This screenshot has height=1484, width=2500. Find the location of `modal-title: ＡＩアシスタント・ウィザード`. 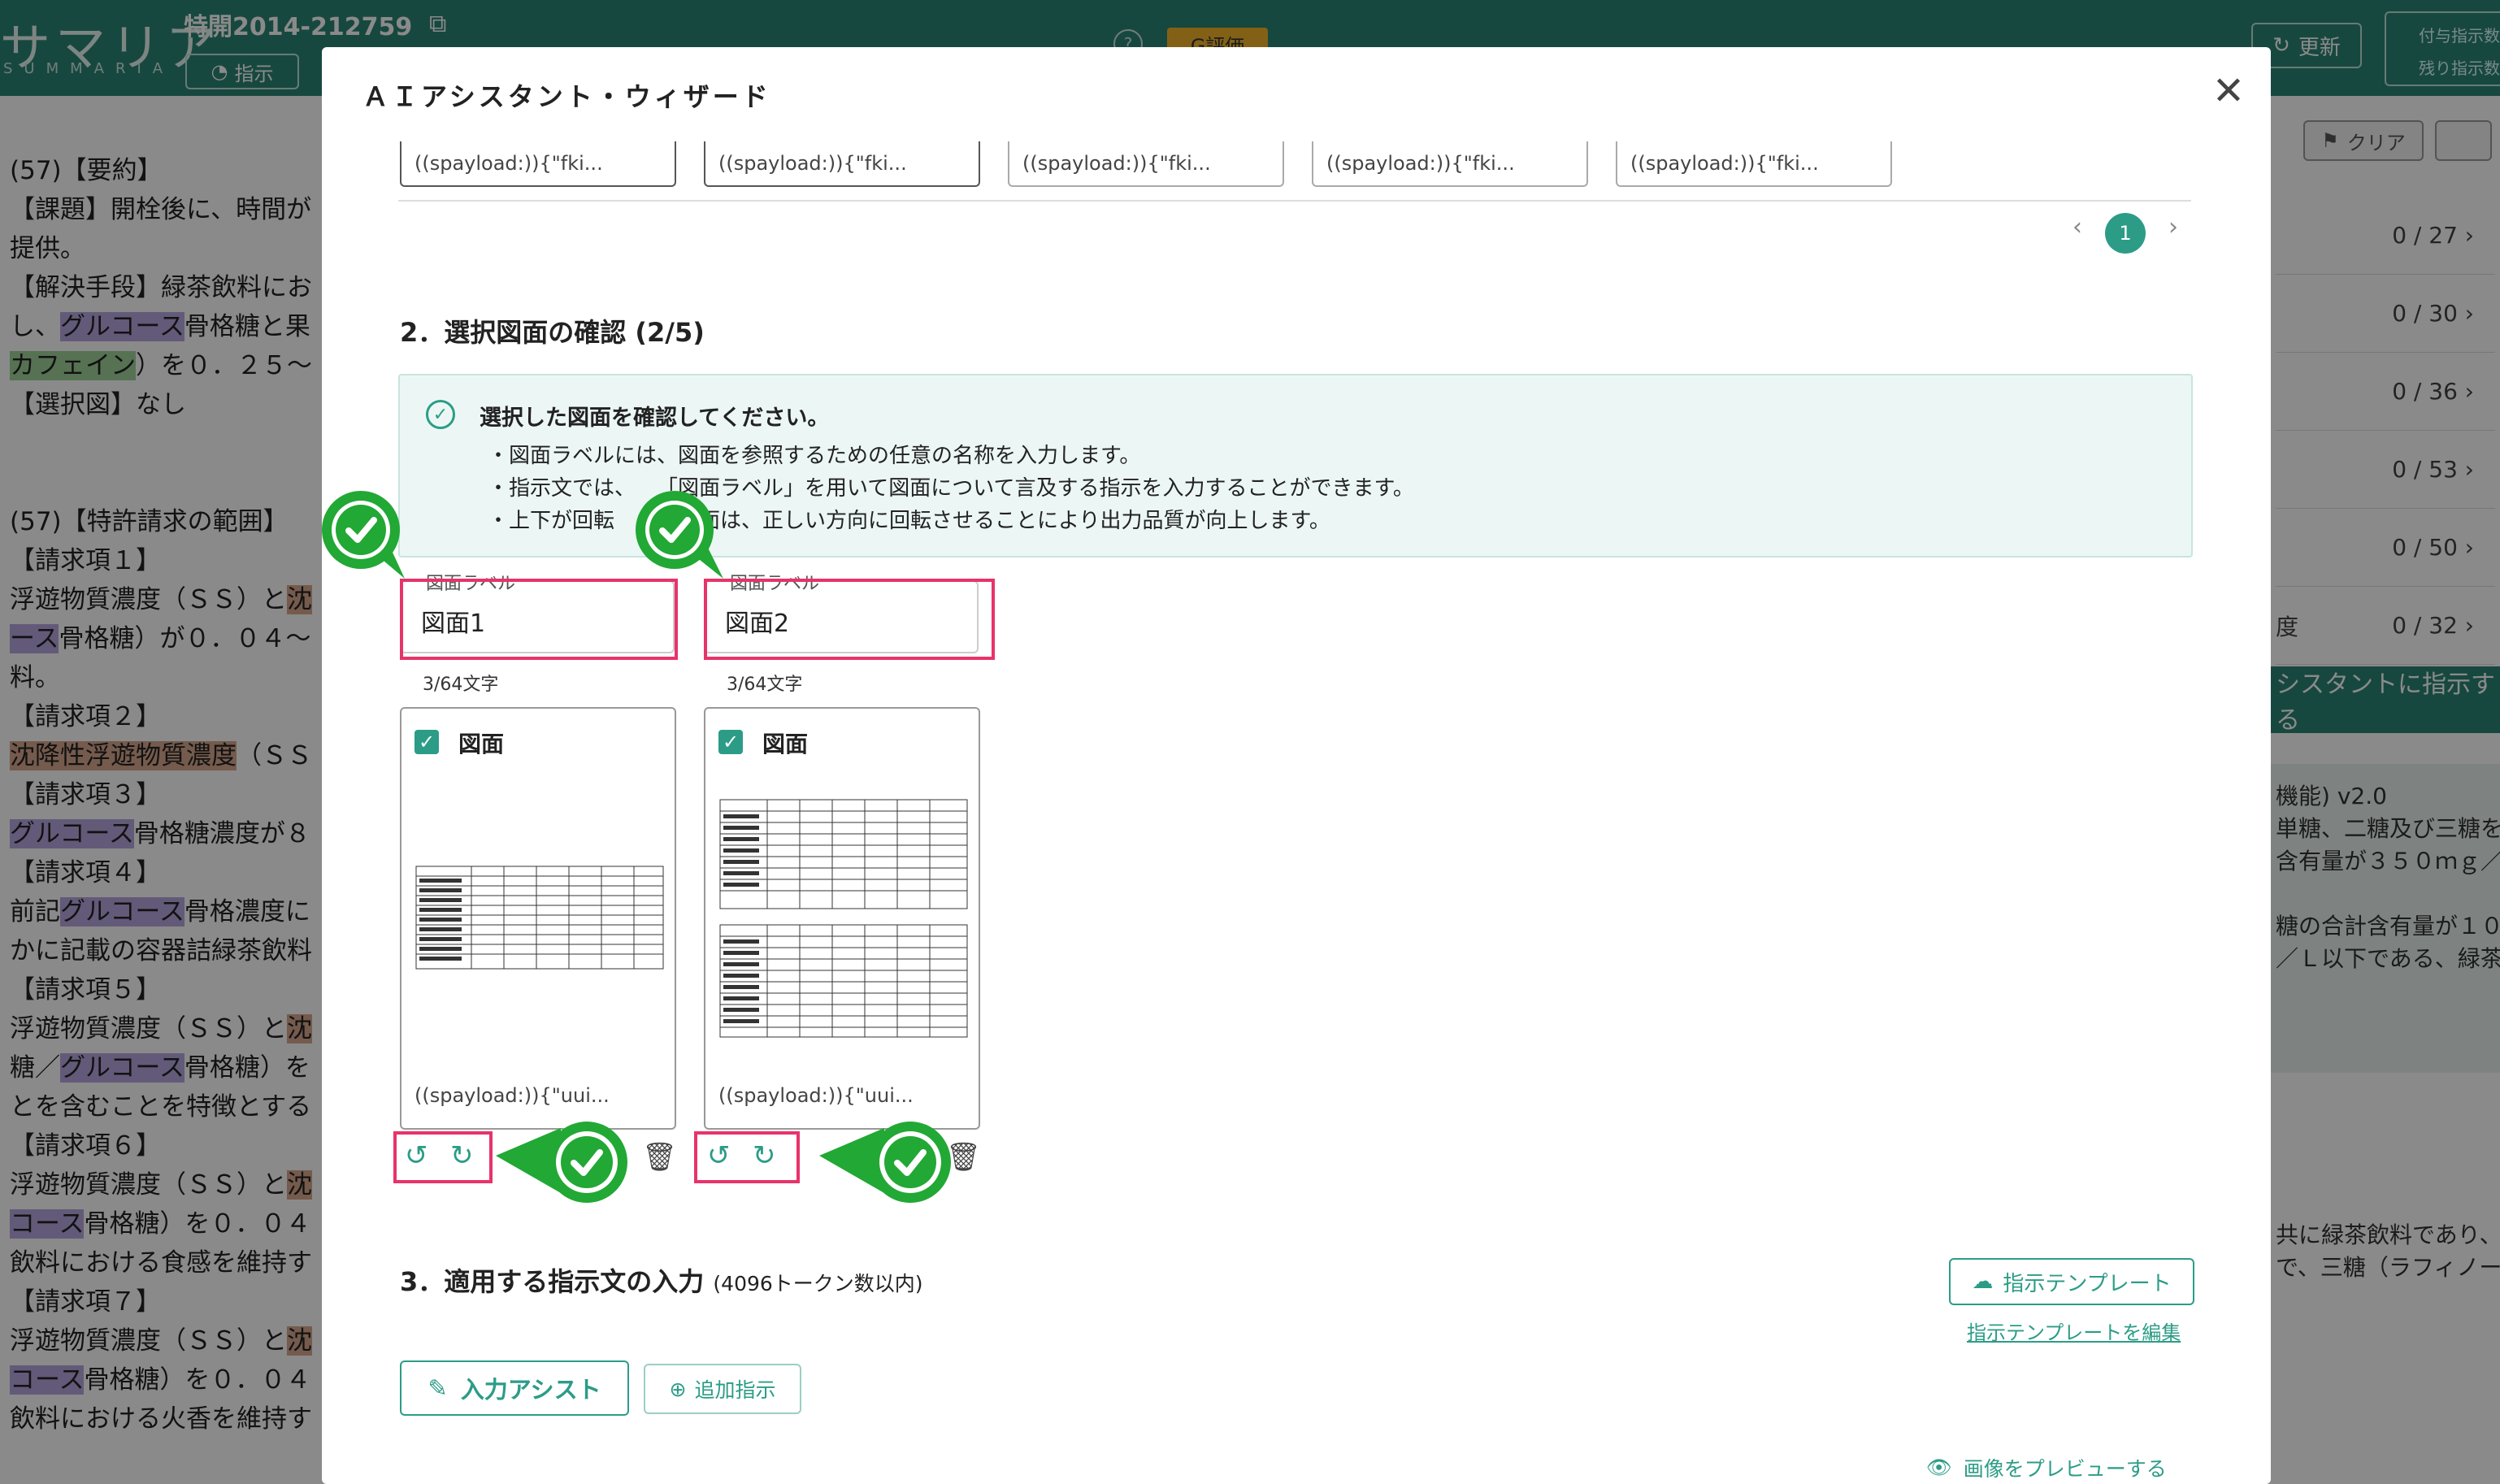

modal-title: ＡＩアシスタント・ウィザード is located at coordinates (566, 96).